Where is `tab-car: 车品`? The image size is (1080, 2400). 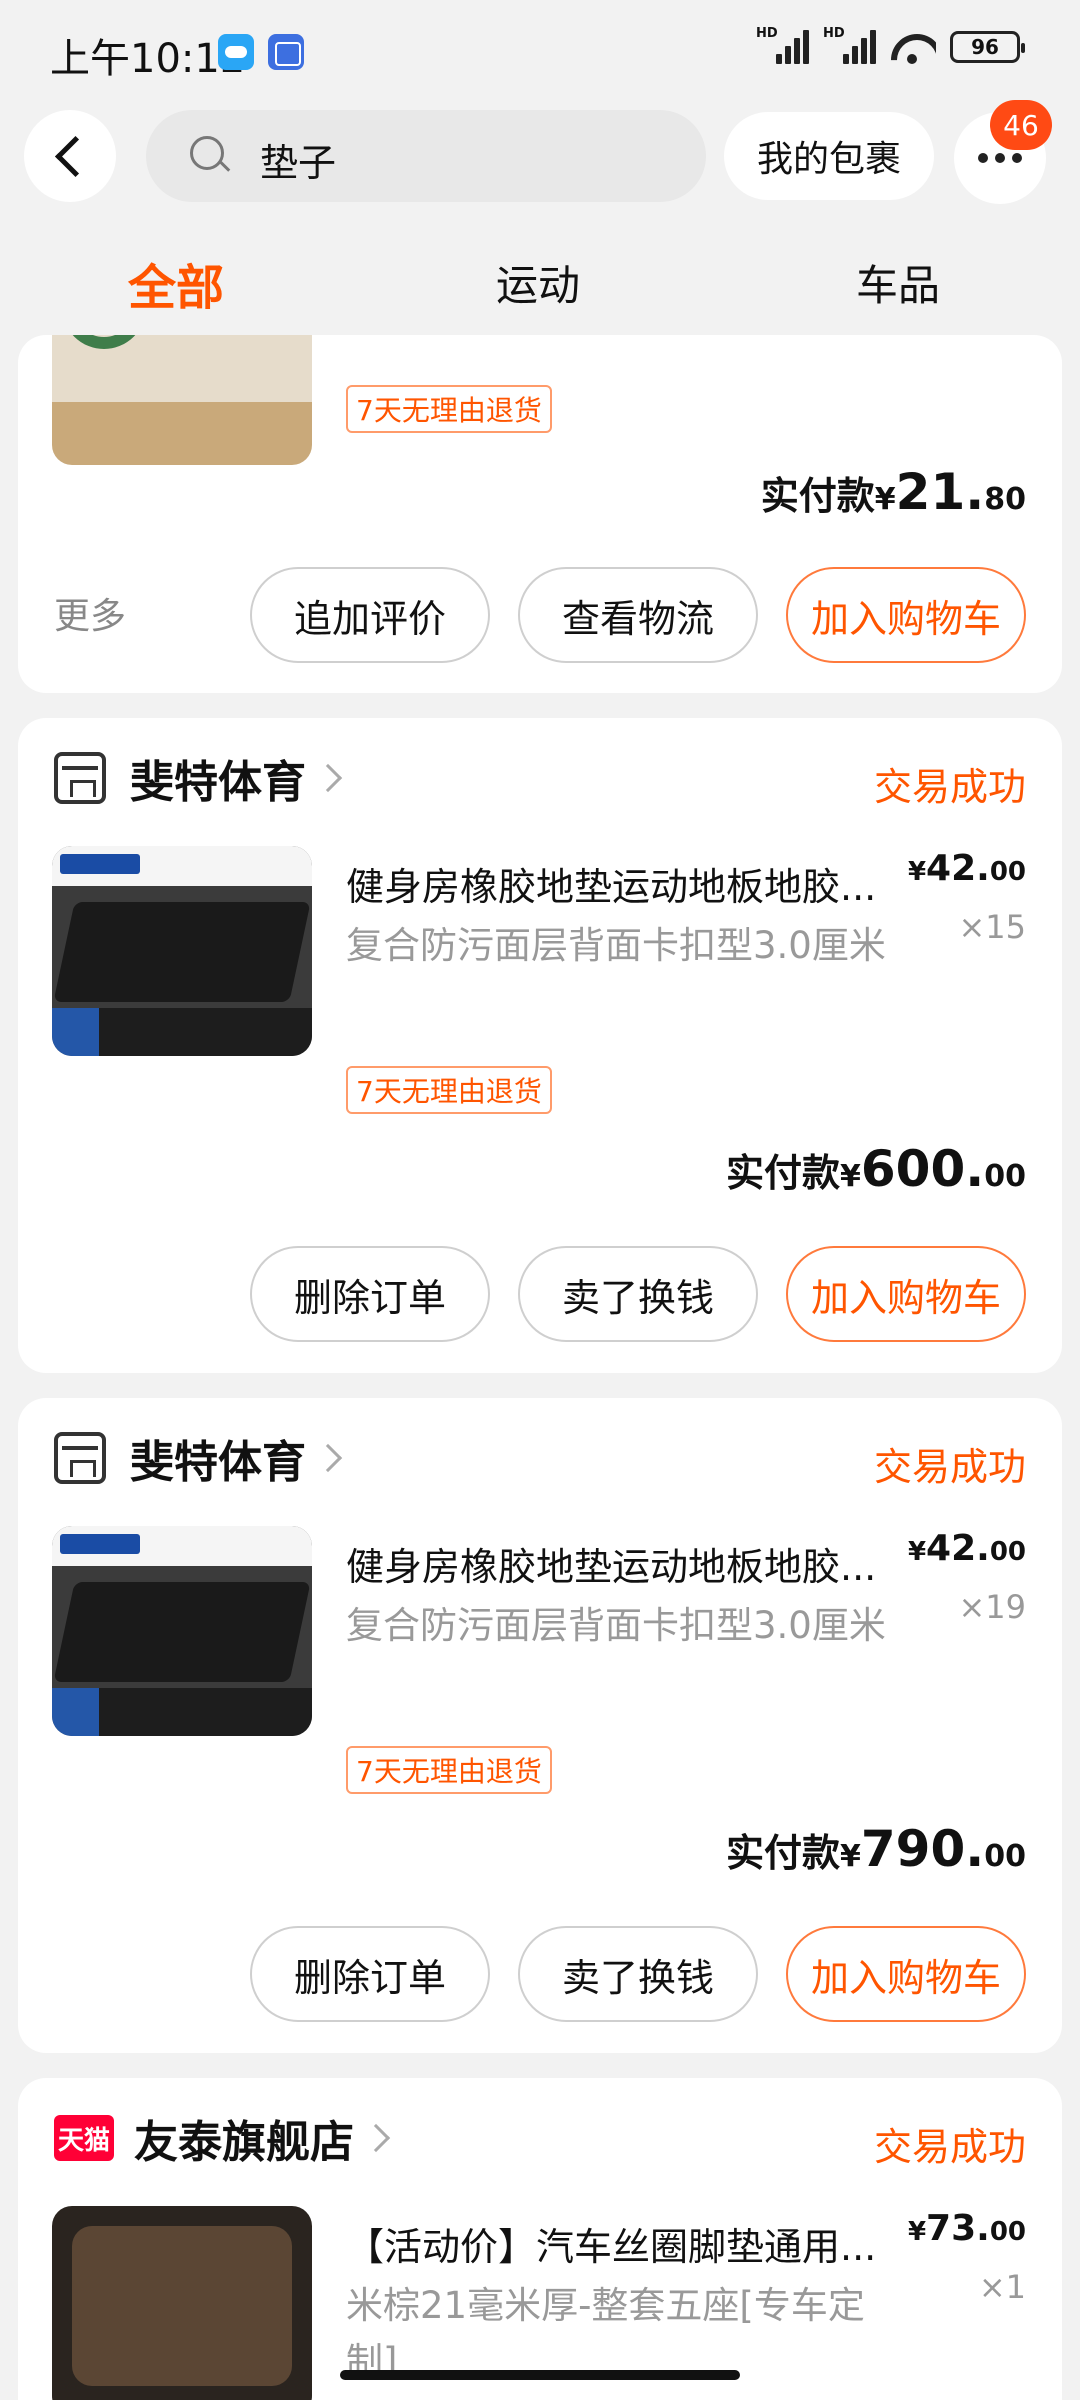 tab-car: 车品 is located at coordinates (898, 282).